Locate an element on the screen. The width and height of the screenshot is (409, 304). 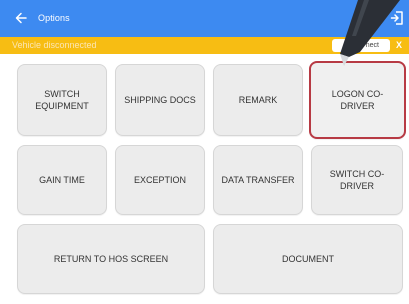
dismiss-status-button: X is located at coordinates (399, 45).